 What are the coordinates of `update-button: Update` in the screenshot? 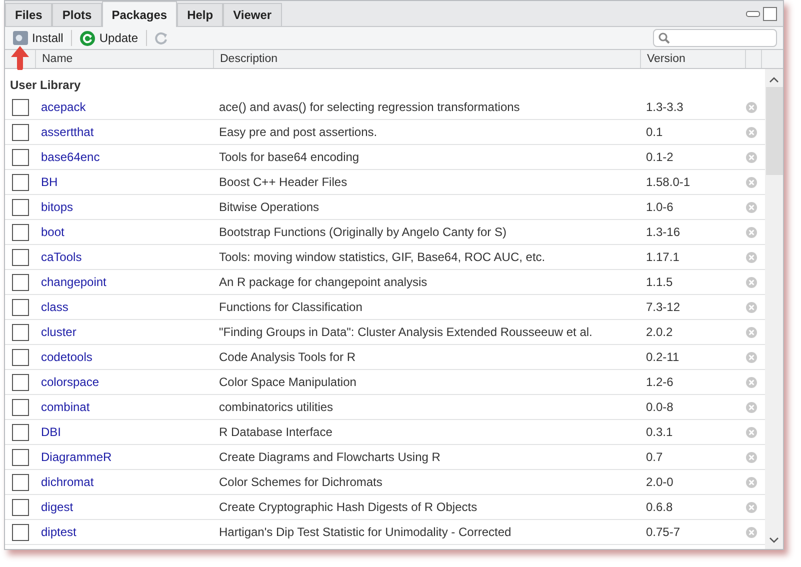 It's located at (109, 38).